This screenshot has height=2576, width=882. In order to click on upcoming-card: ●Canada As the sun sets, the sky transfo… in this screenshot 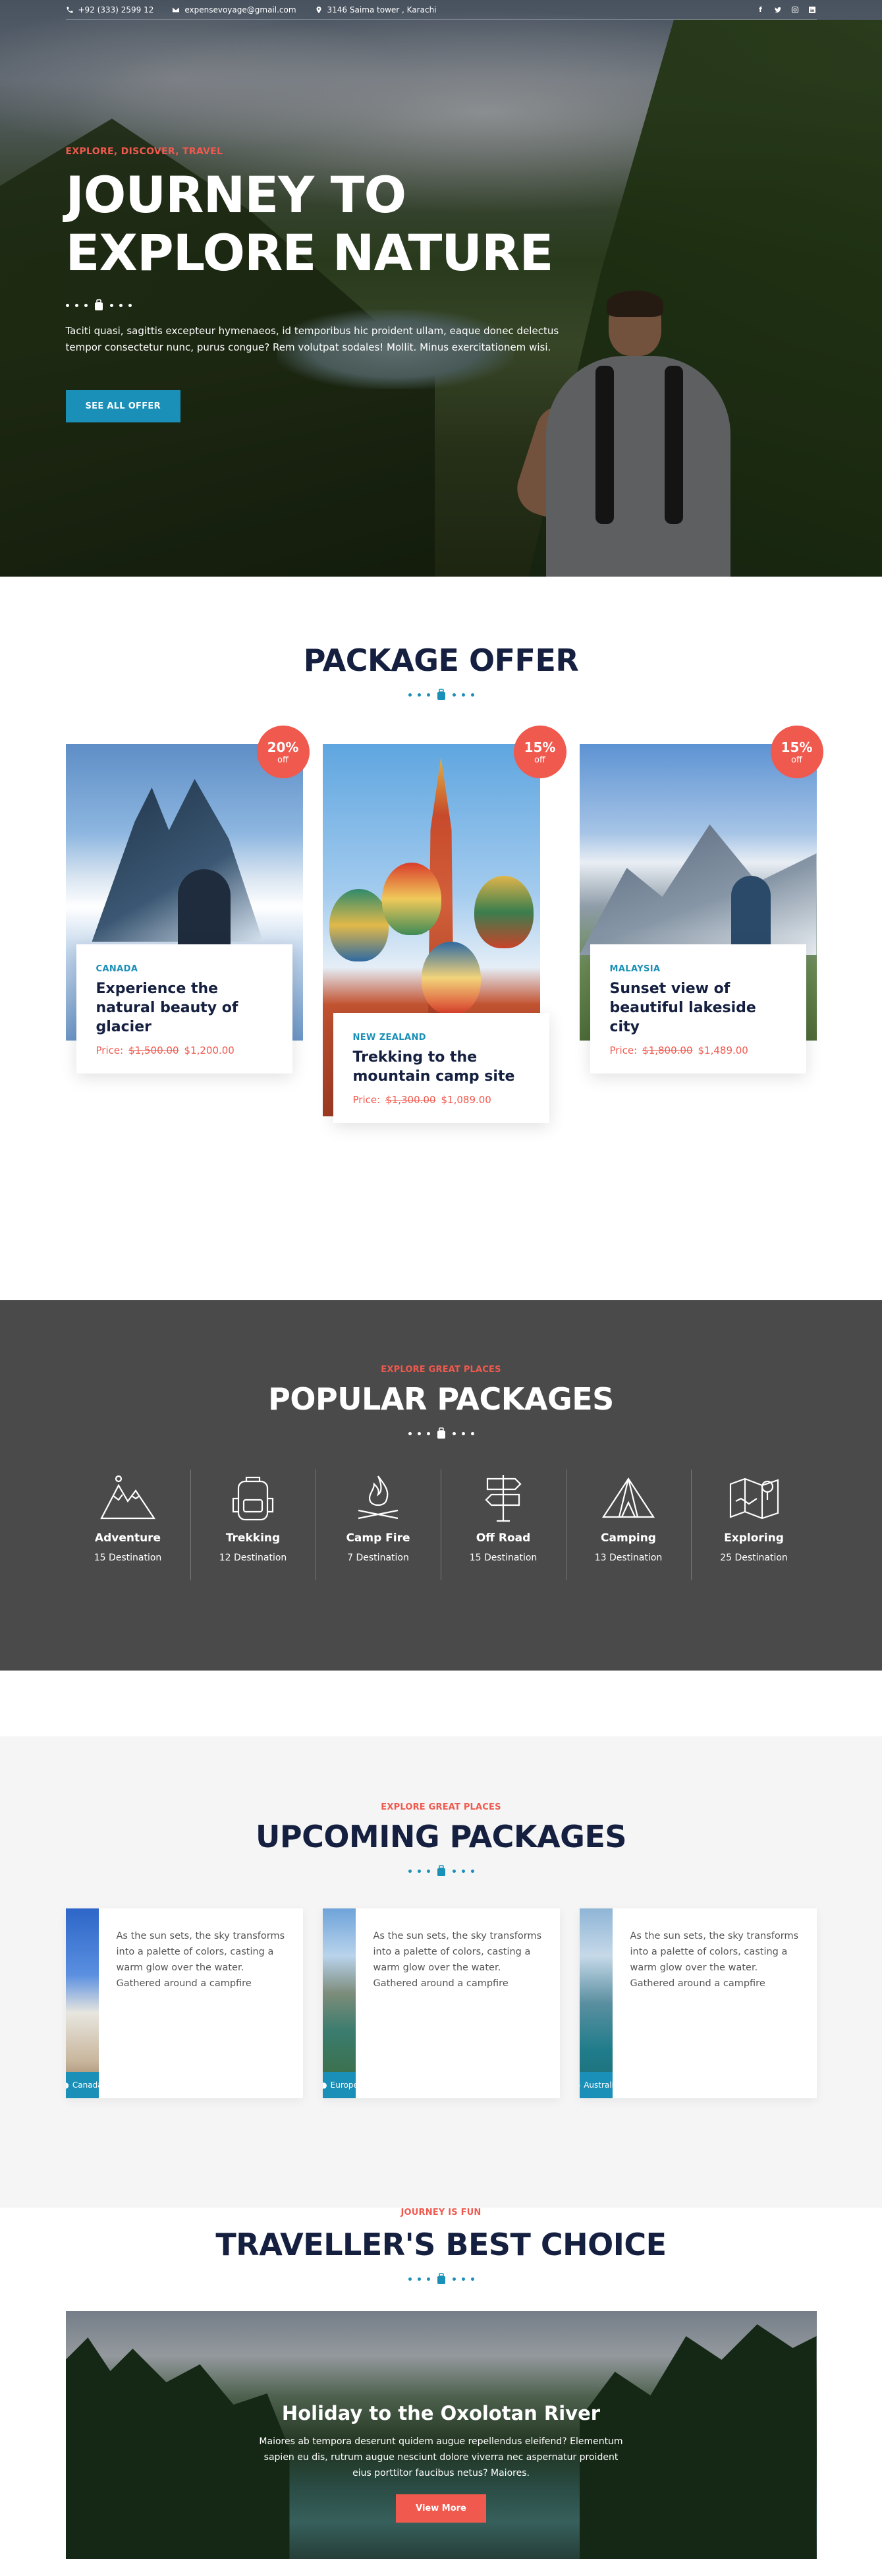, I will do `click(184, 2003)`.